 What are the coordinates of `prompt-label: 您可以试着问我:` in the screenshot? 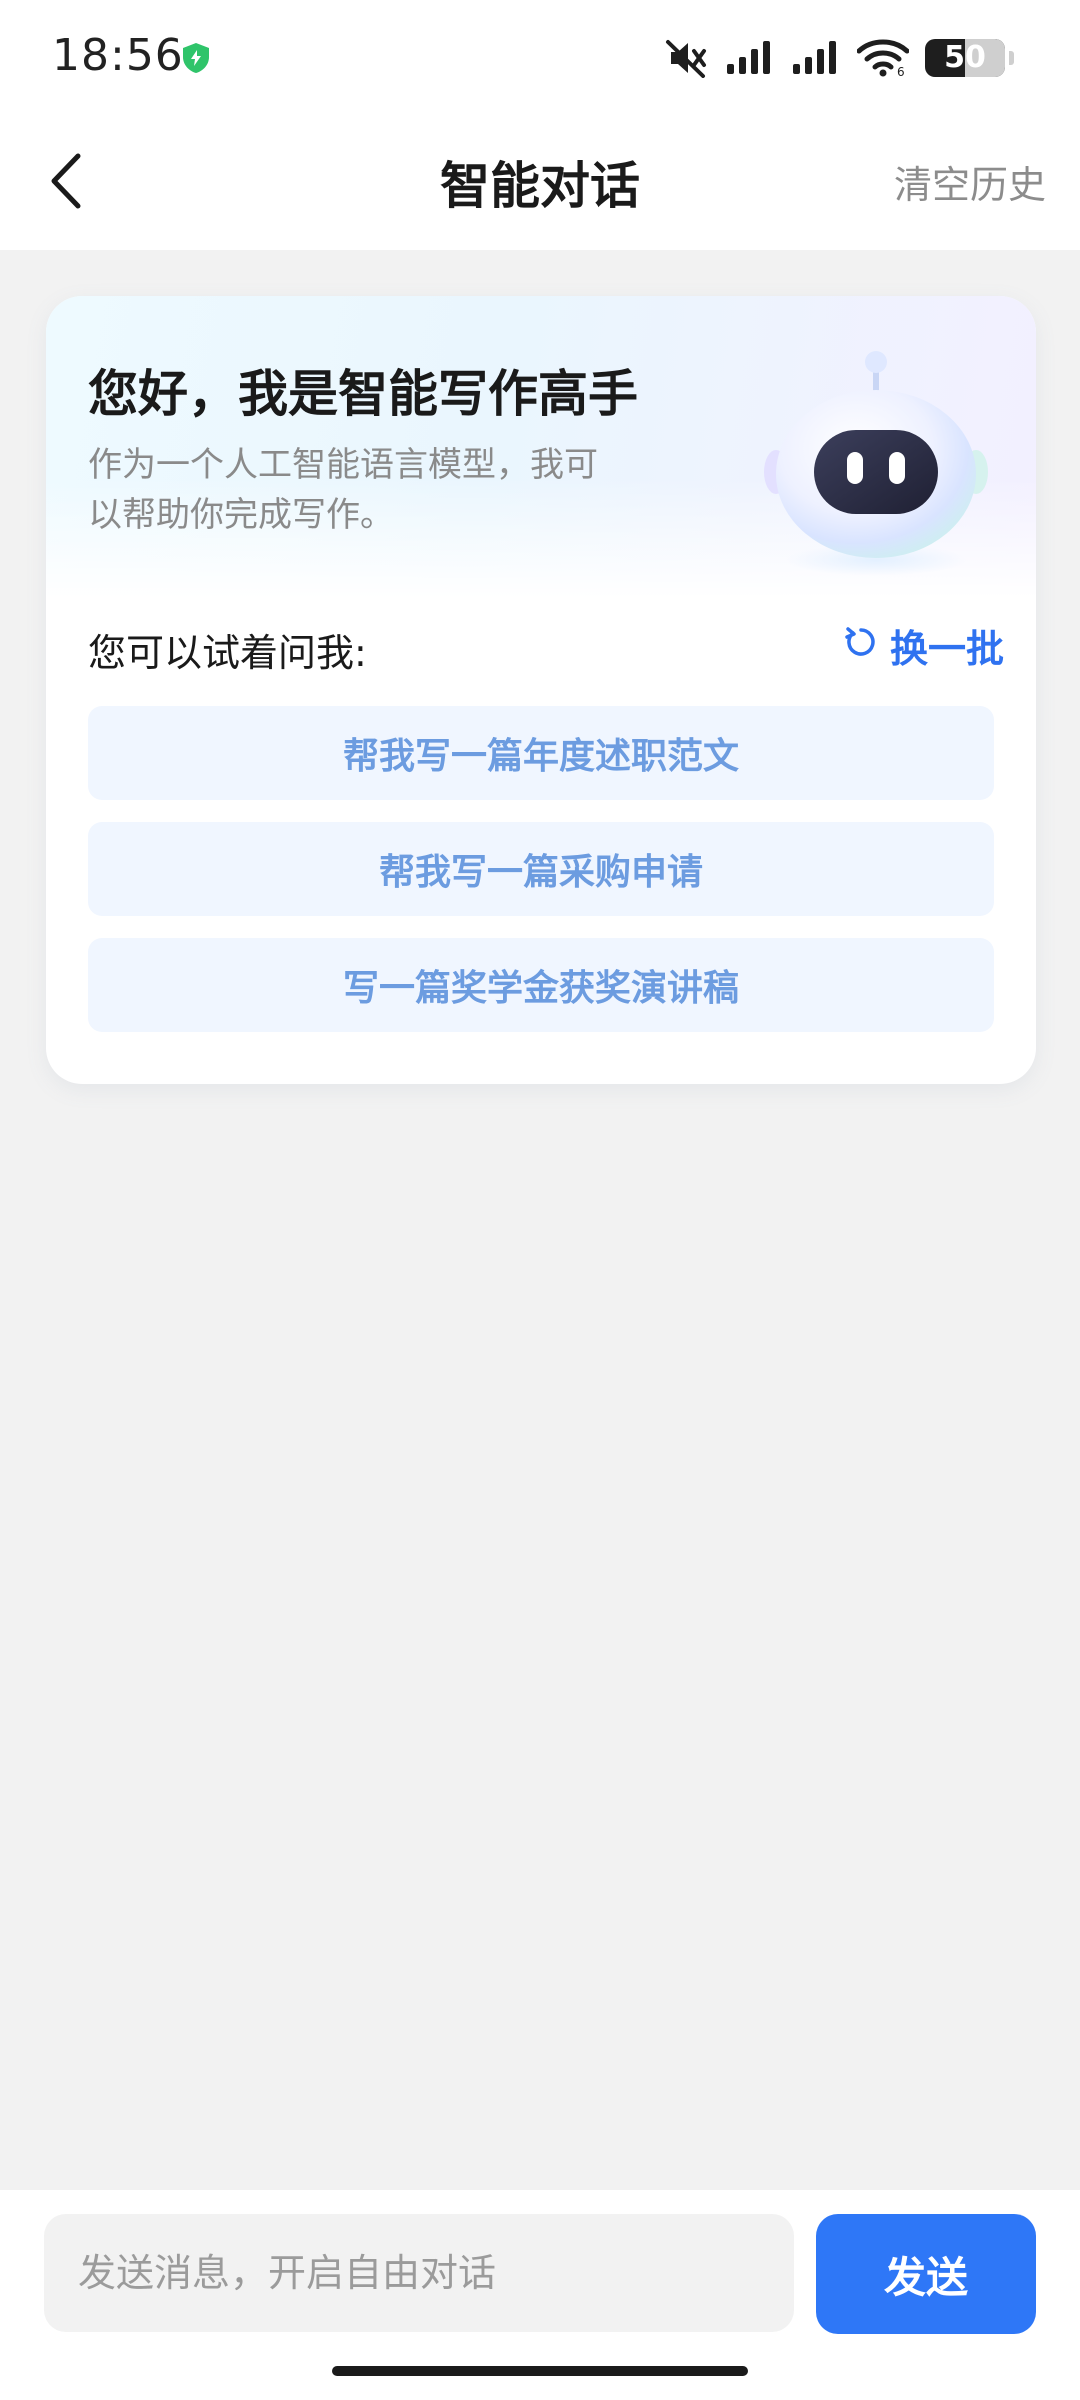 It's located at (227, 653).